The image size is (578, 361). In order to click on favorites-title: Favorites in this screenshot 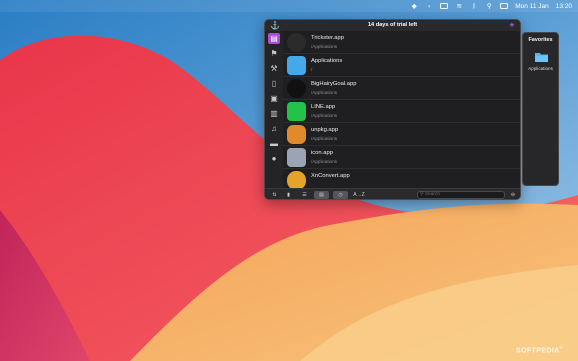, I will do `click(540, 40)`.